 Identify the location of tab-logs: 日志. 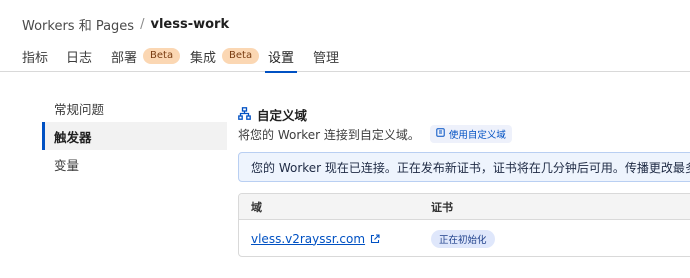
(79, 56).